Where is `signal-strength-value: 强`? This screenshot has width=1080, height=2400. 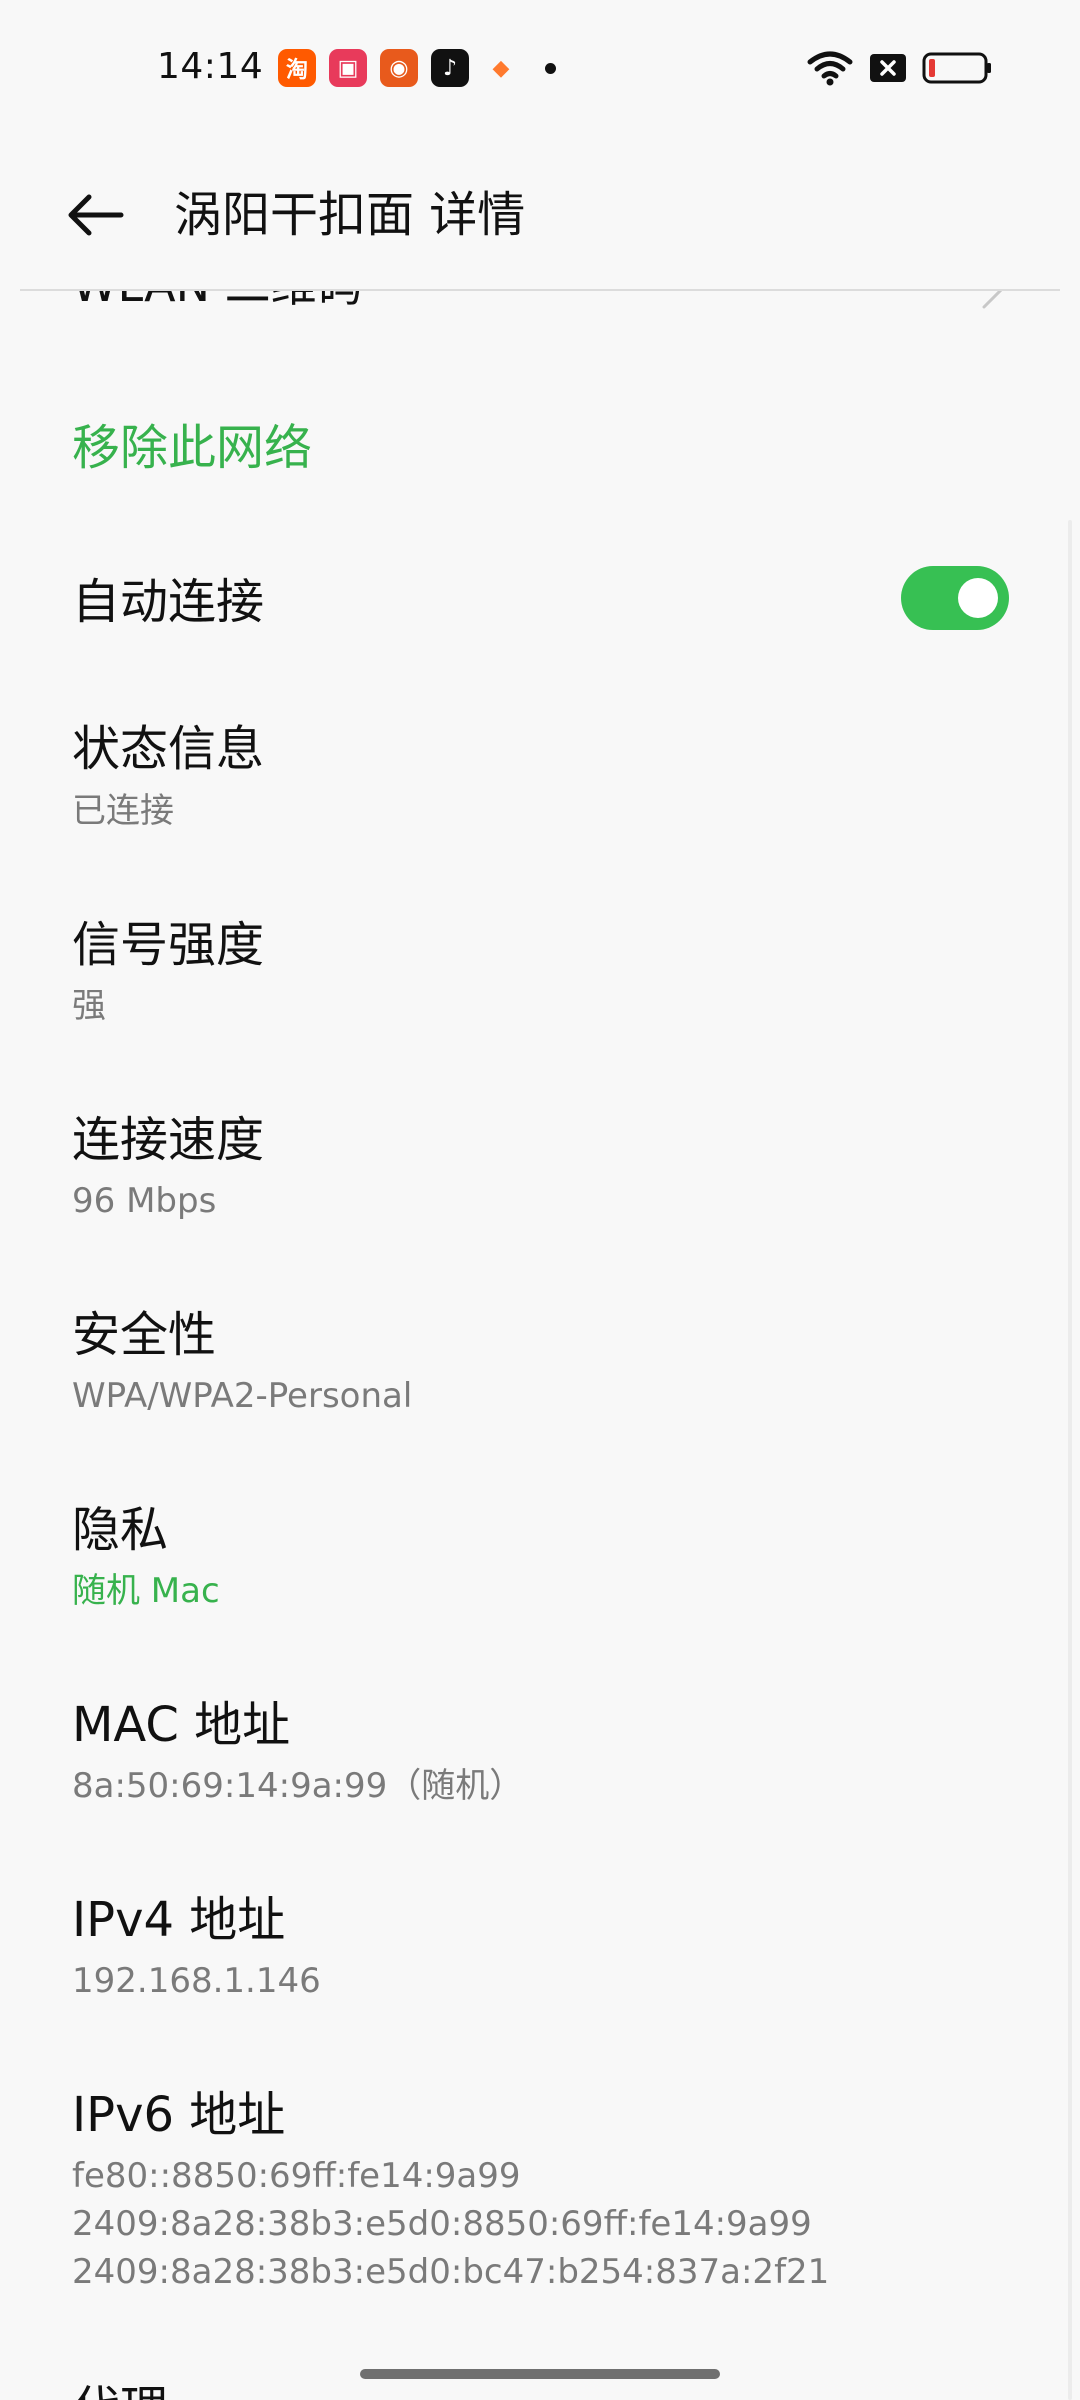
signal-strength-value: 强 is located at coordinates (89, 1006).